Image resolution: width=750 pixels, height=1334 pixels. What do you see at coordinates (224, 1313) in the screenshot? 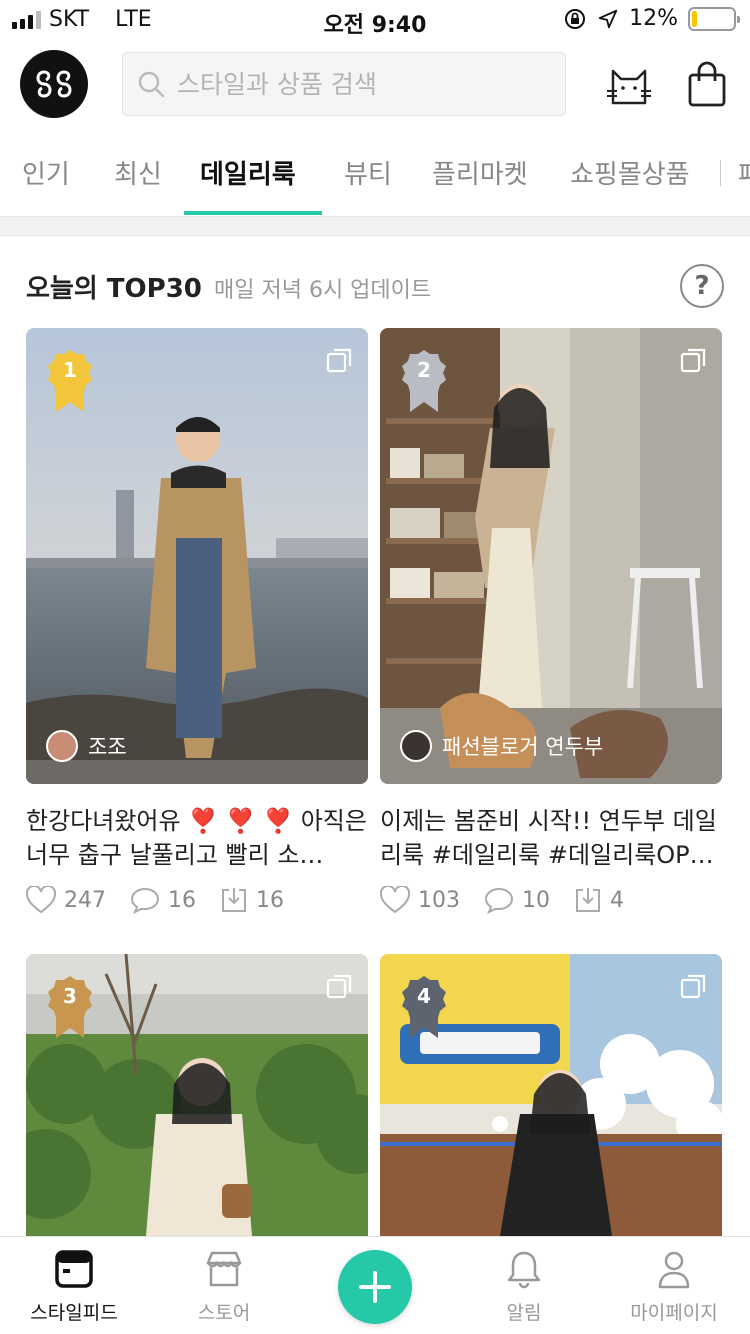
I see `nav-label: 스토어` at bounding box center [224, 1313].